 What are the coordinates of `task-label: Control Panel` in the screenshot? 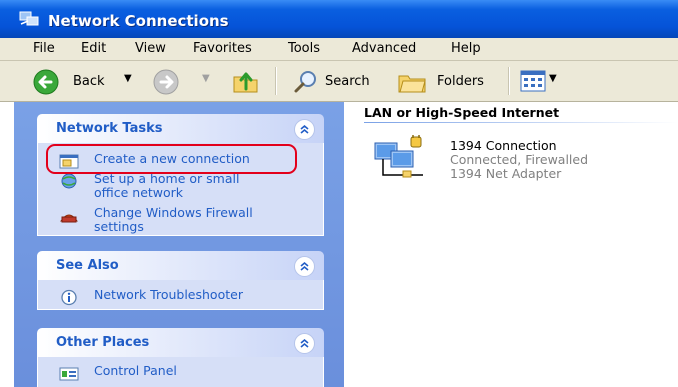 It's located at (135, 370).